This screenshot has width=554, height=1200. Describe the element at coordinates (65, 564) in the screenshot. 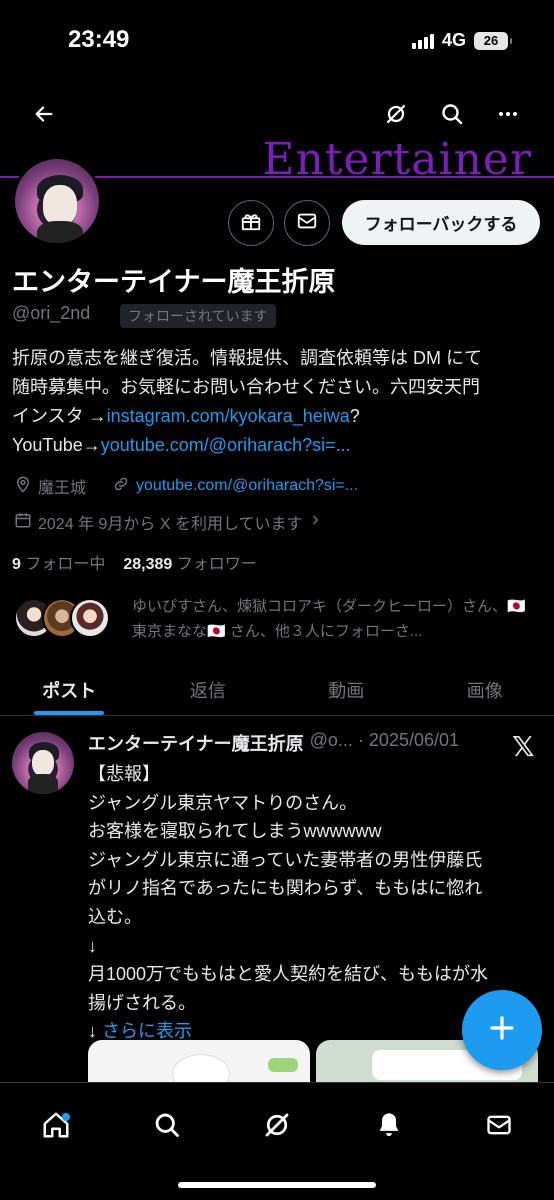

I see `following-label: フォロー中` at that location.